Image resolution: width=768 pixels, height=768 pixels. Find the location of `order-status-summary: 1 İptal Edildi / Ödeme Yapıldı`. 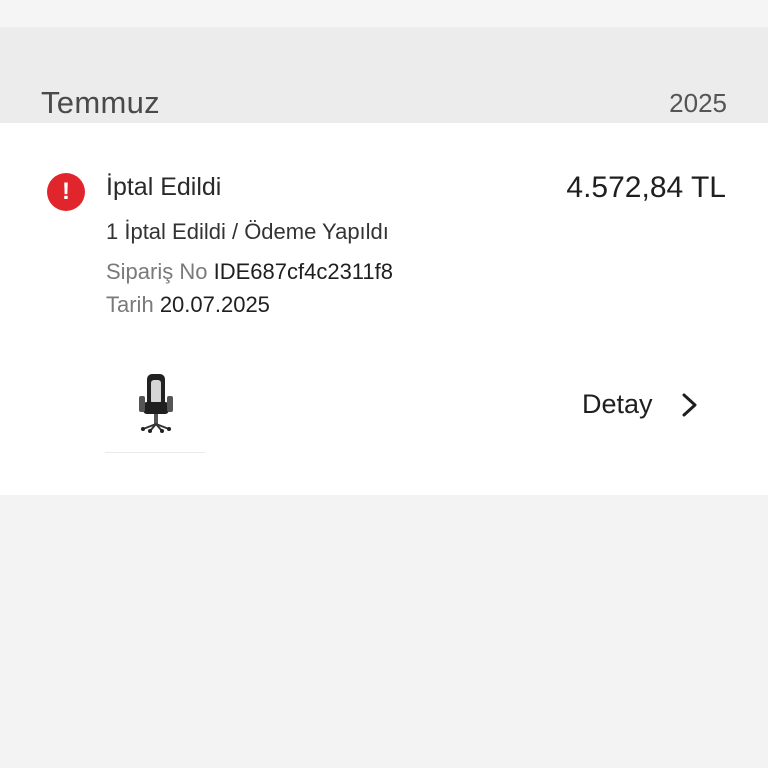

order-status-summary: 1 İptal Edildi / Ödeme Yapıldı is located at coordinates (247, 231).